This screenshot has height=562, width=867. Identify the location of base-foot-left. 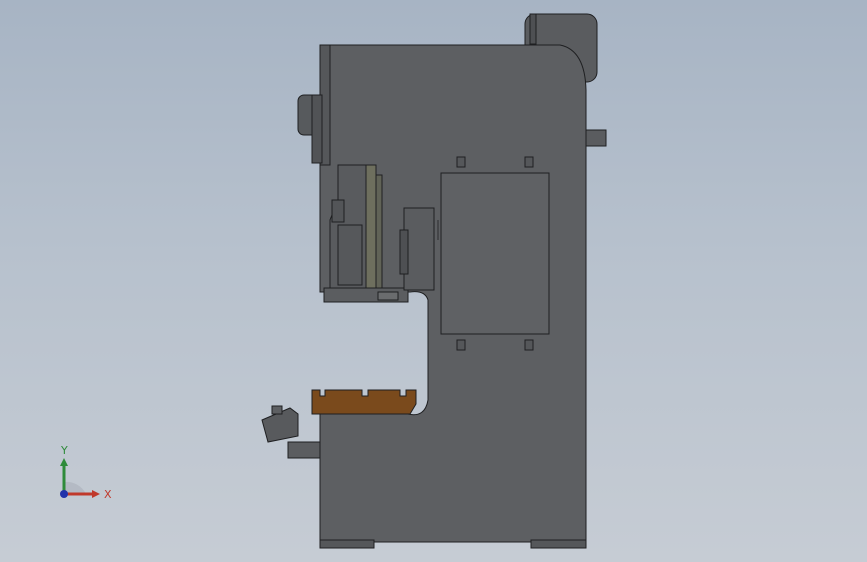
(347, 544).